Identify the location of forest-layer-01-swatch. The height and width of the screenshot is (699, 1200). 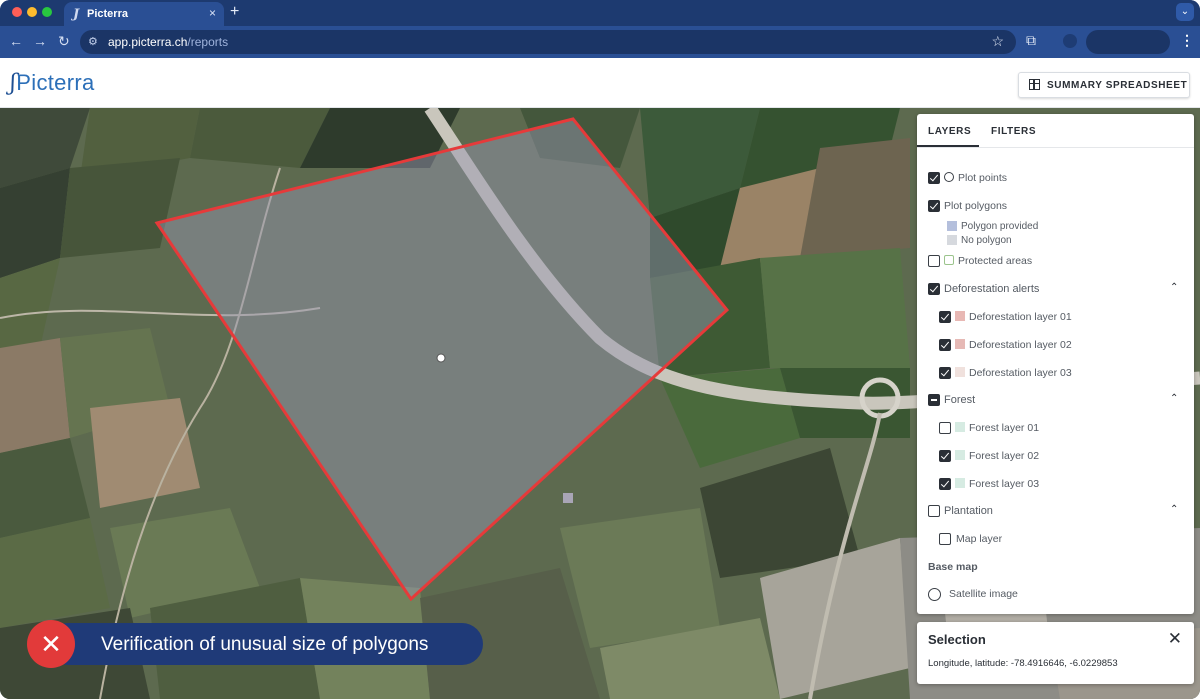
(960, 427).